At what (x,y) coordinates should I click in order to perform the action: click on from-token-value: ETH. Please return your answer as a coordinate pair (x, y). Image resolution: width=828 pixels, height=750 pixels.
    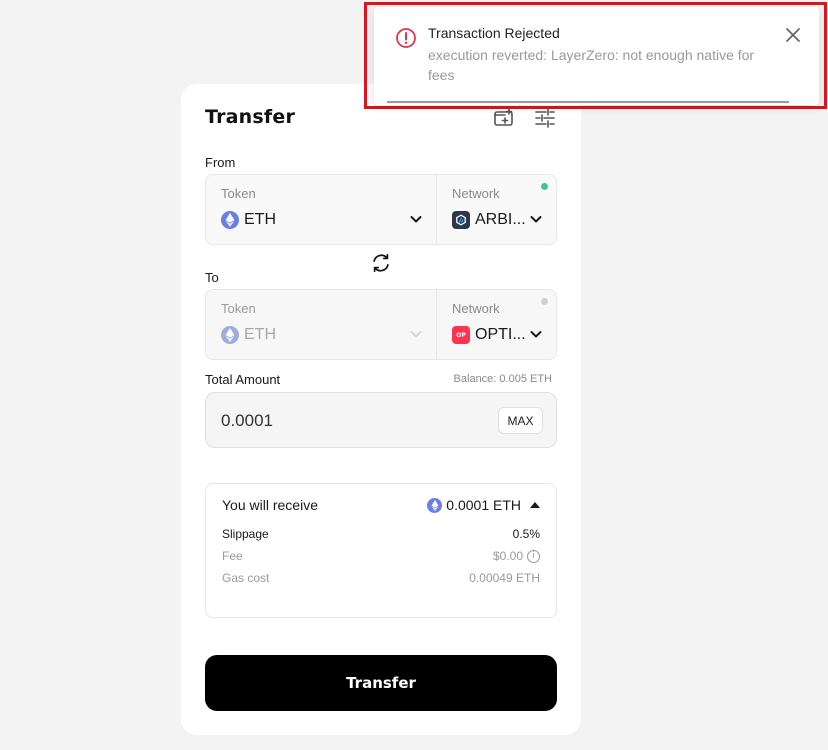
    Looking at the image, I should click on (248, 220).